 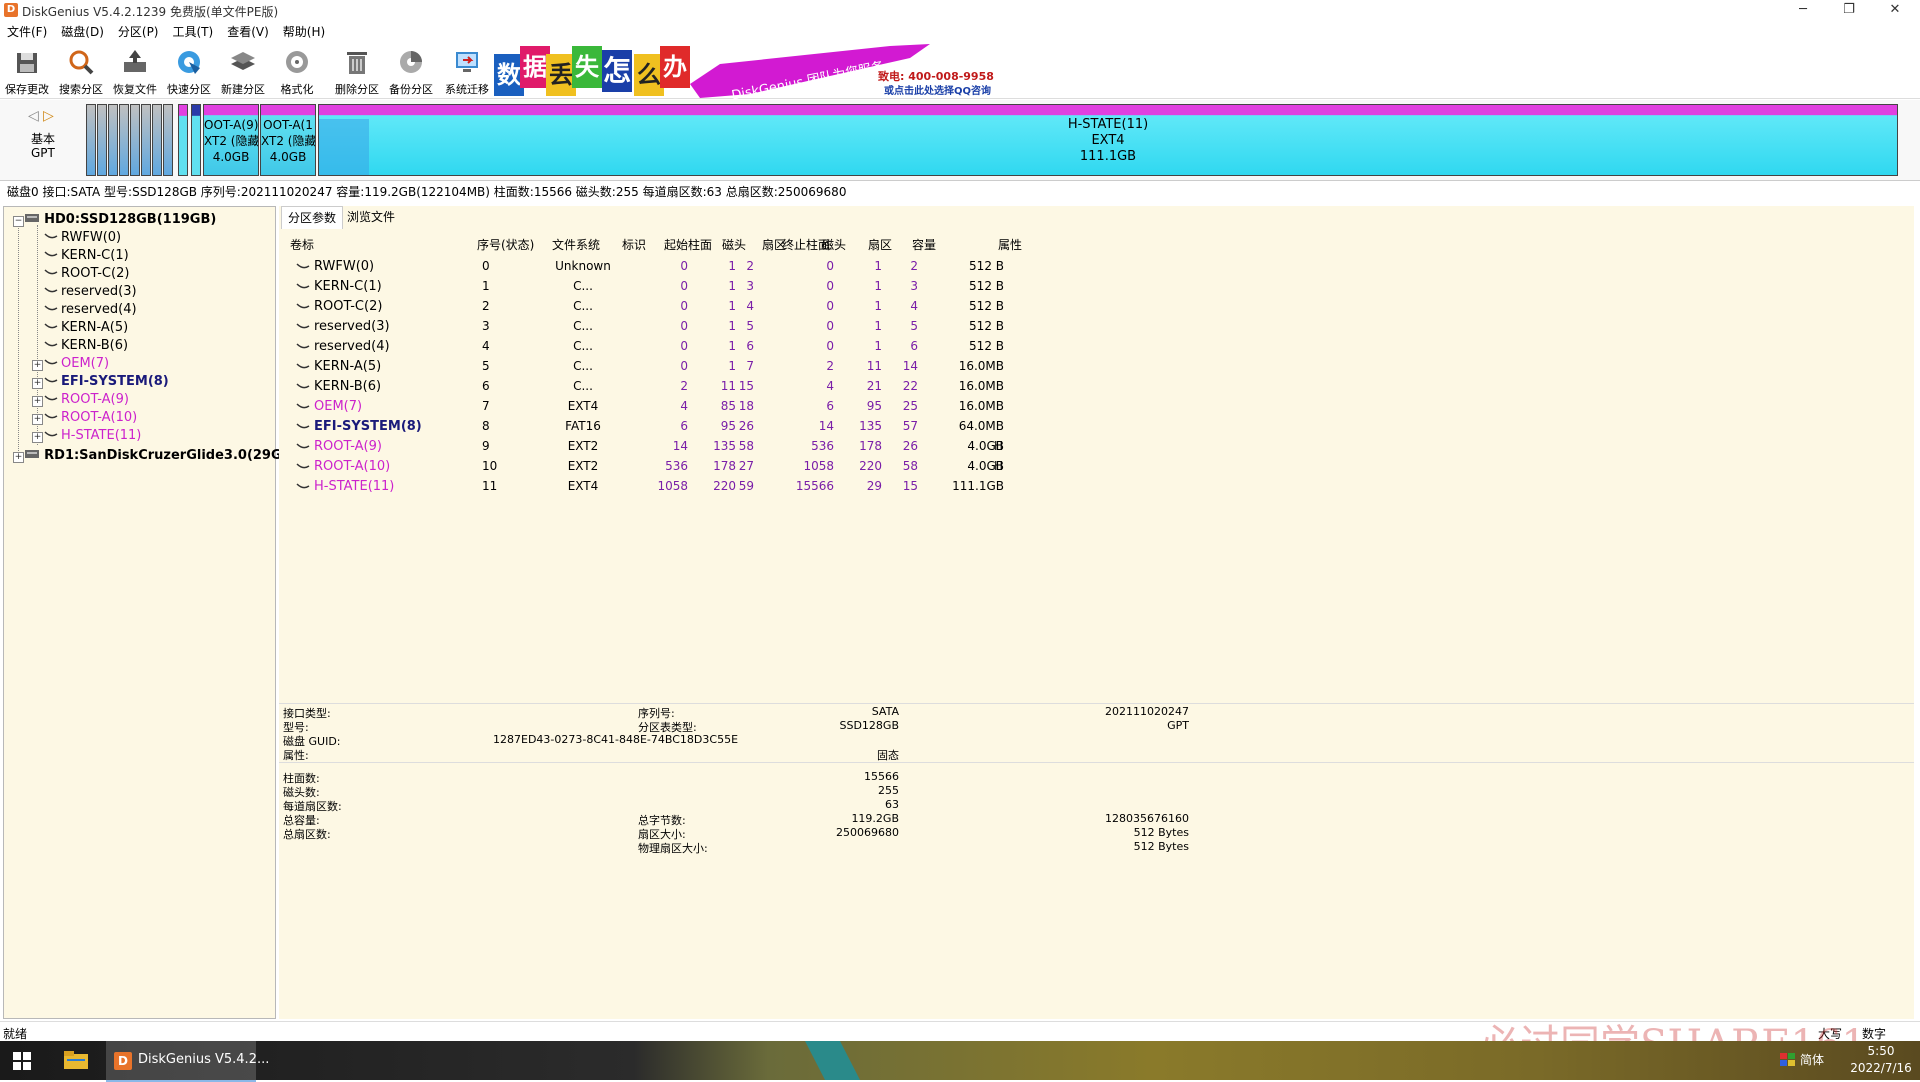 I want to click on column-header: 扇区, so click(x=880, y=244).